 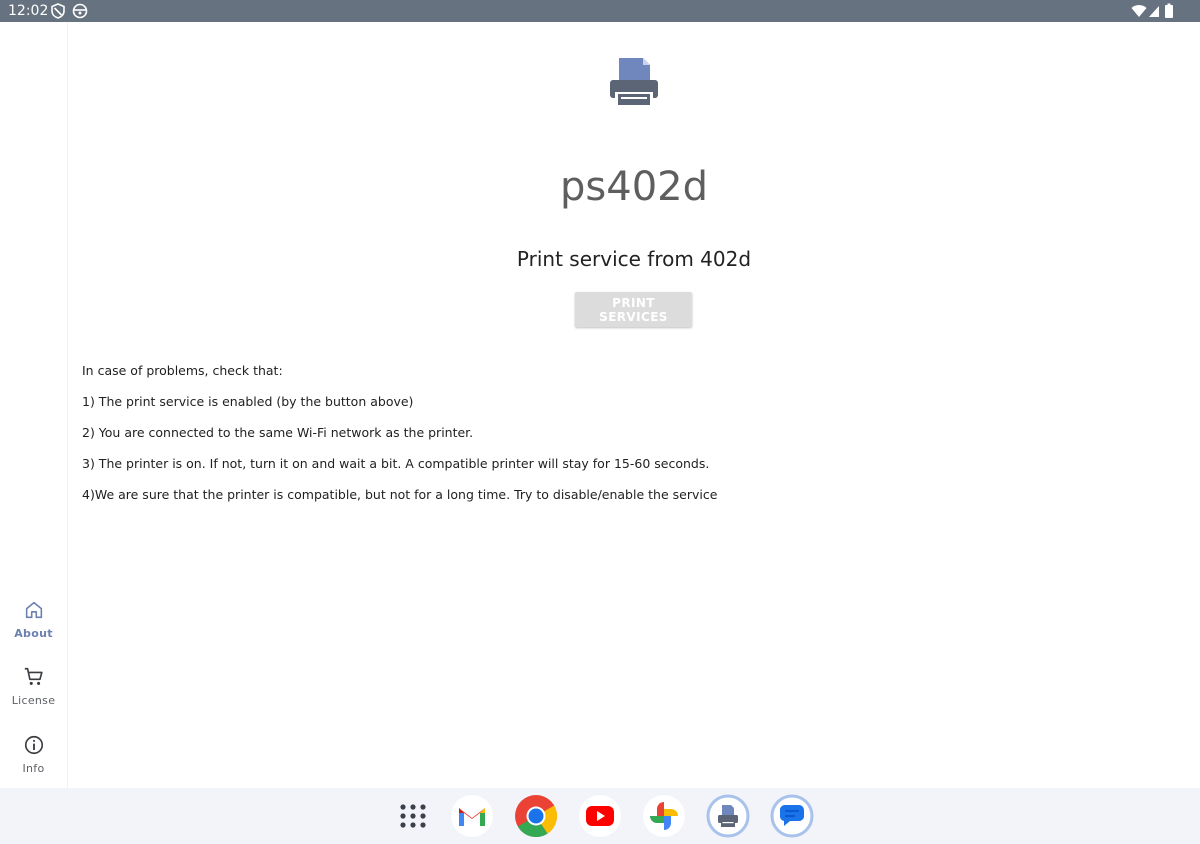 I want to click on print-services-button: PRINT SERVICES, so click(x=633, y=309).